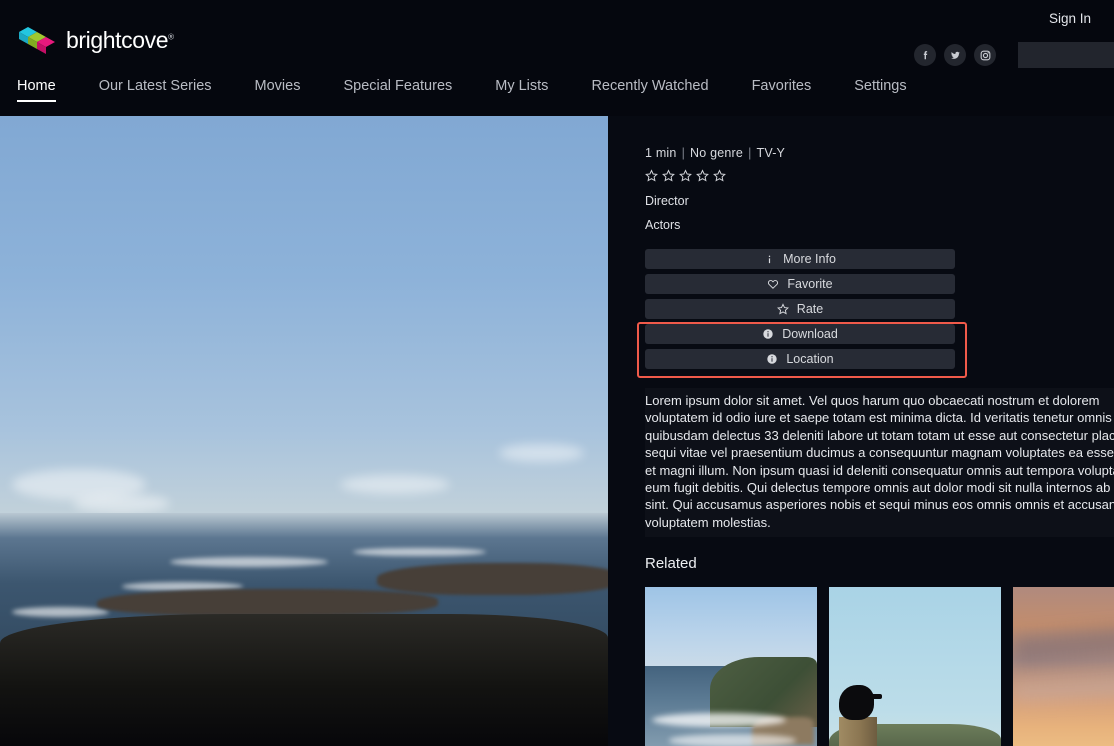 The height and width of the screenshot is (746, 1114). Describe the element at coordinates (36, 90) in the screenshot. I see `nav-item-home: Home` at that location.